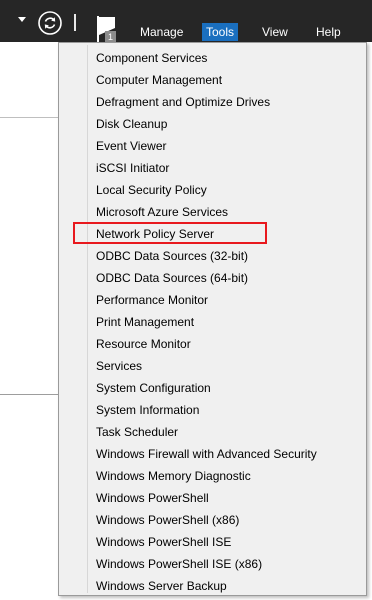 The width and height of the screenshot is (372, 600). Describe the element at coordinates (212, 388) in the screenshot. I see `menu-item-system-configuration: System Configuration` at that location.